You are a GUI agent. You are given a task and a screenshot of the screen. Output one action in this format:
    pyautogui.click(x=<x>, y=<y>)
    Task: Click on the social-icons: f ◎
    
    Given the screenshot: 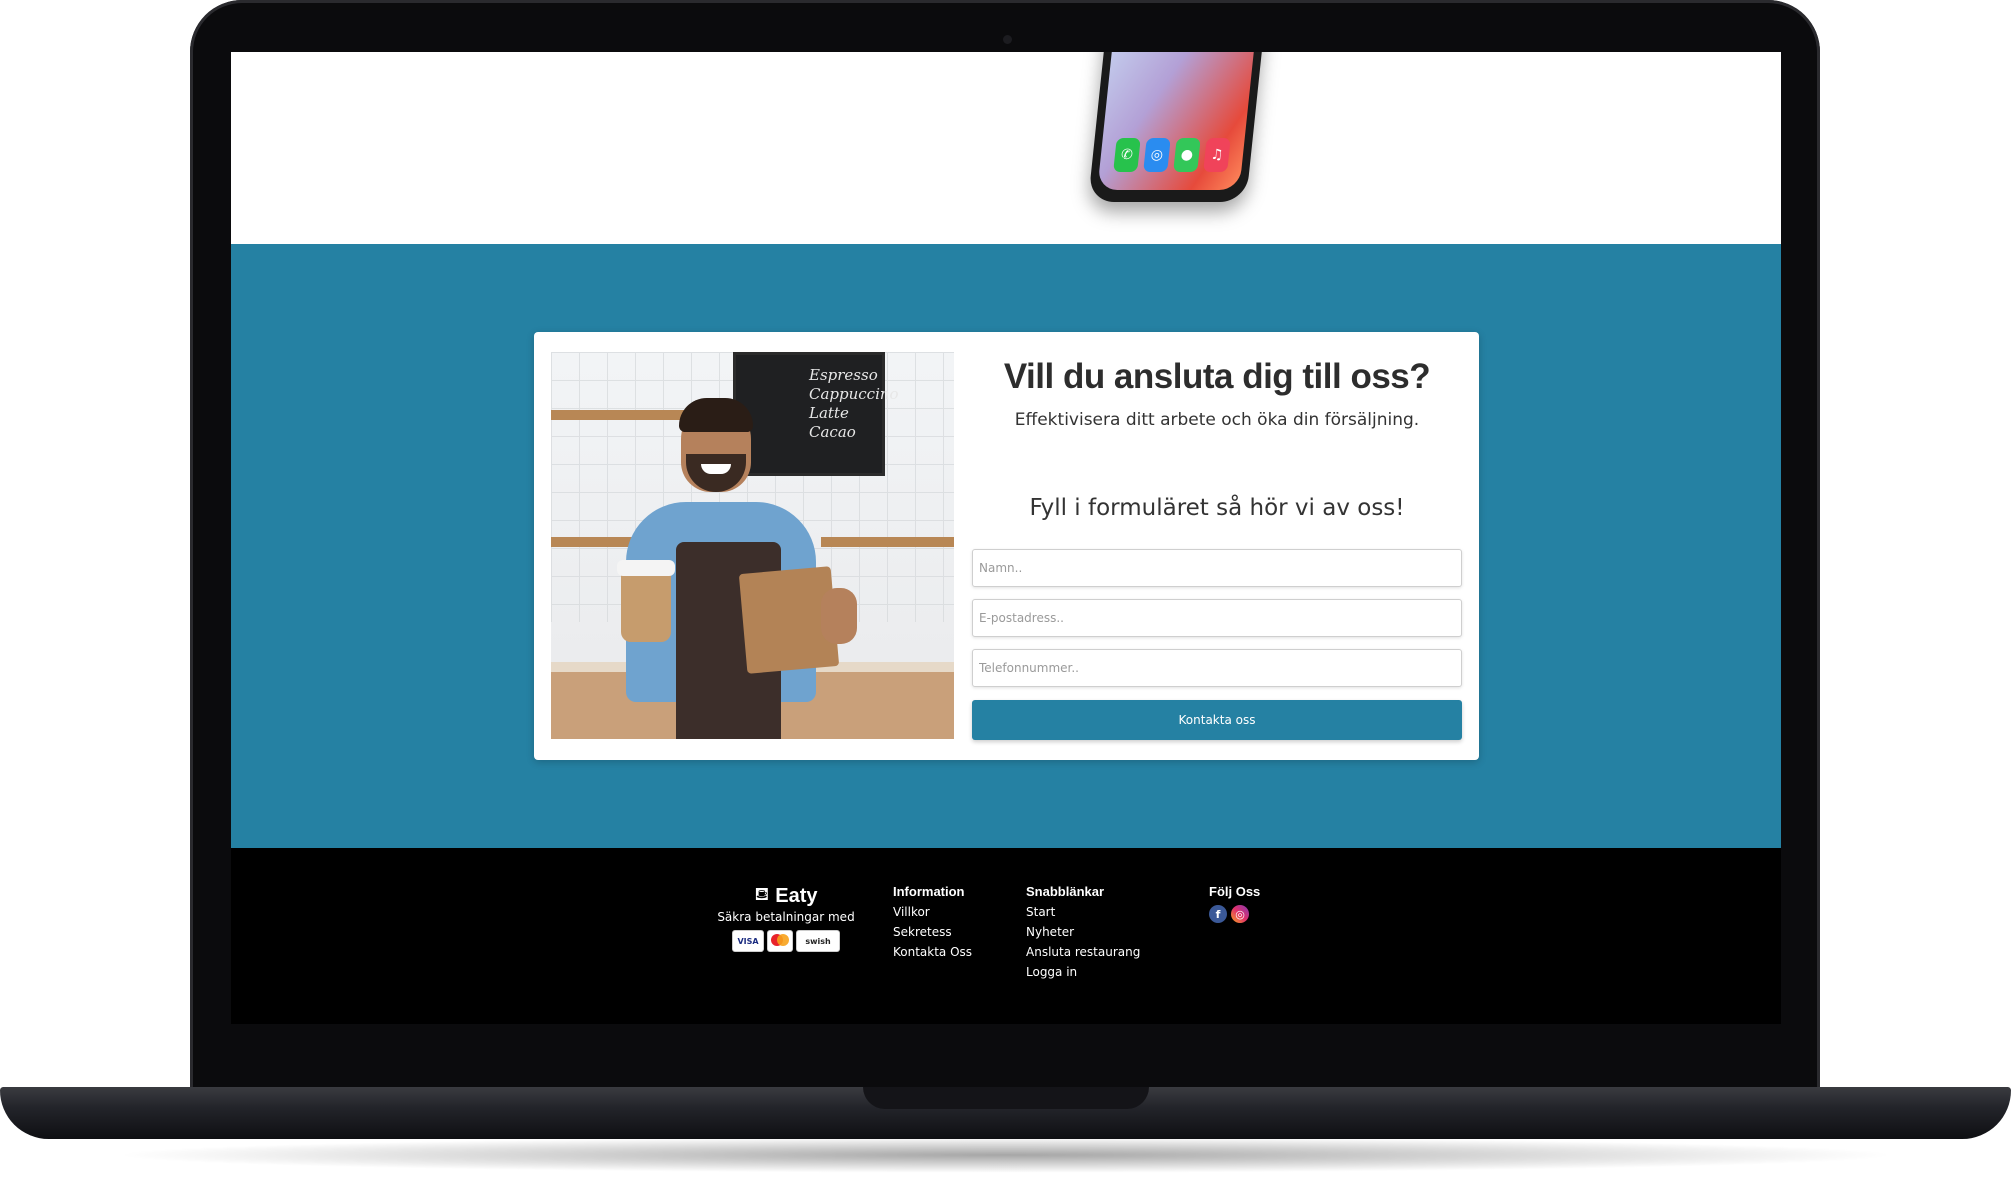 What is the action you would take?
    pyautogui.click(x=1234, y=914)
    